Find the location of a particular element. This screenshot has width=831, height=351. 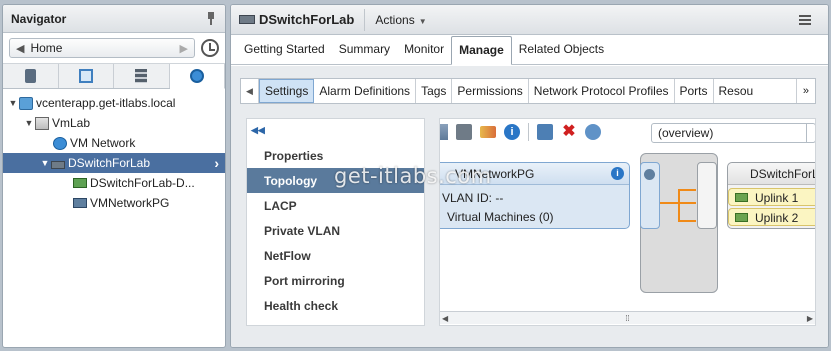

tree-item-vmnetworkpg: VMNetworkPG is located at coordinates (114, 203).